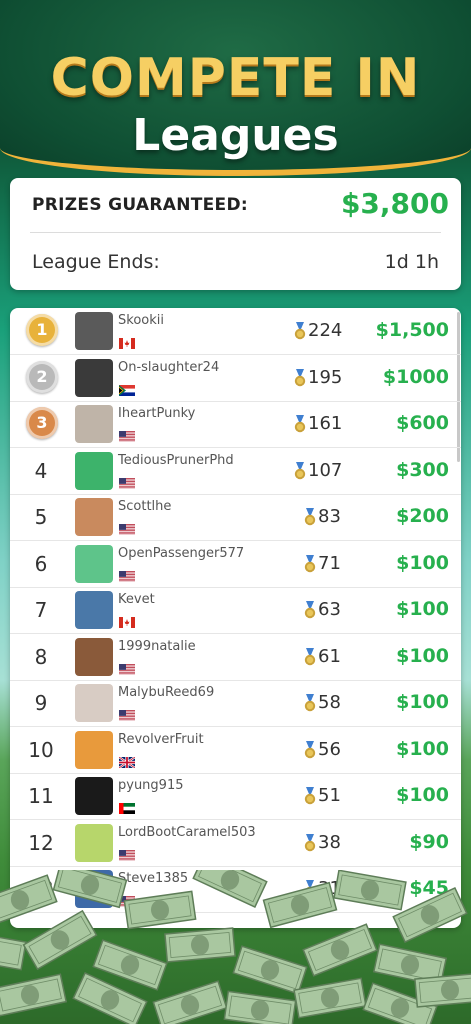 This screenshot has height=1024, width=471. I want to click on leaderboard-row: 7 Kevet 63 $100, so click(235, 610).